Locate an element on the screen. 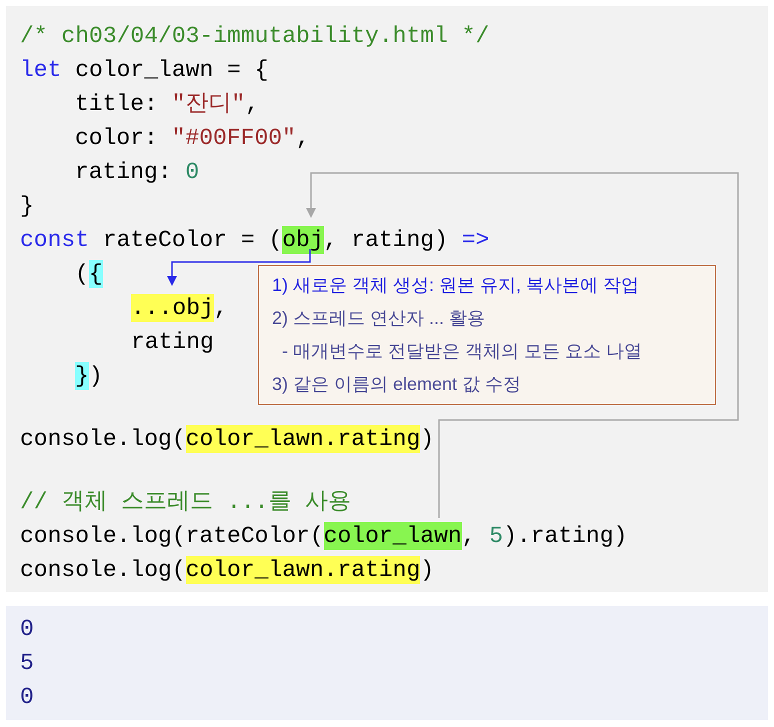 This screenshot has height=727, width=774. code-token: rateColor = ( is located at coordinates (192, 240).